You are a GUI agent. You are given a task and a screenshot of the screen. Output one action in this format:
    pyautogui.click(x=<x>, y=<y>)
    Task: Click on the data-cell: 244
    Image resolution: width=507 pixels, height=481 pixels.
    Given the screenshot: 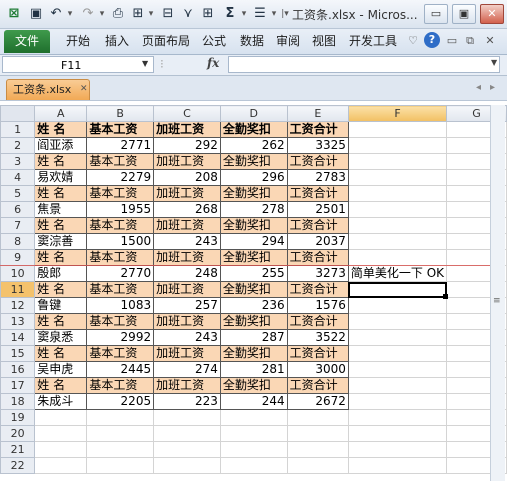 What is the action you would take?
    pyautogui.click(x=253, y=401)
    